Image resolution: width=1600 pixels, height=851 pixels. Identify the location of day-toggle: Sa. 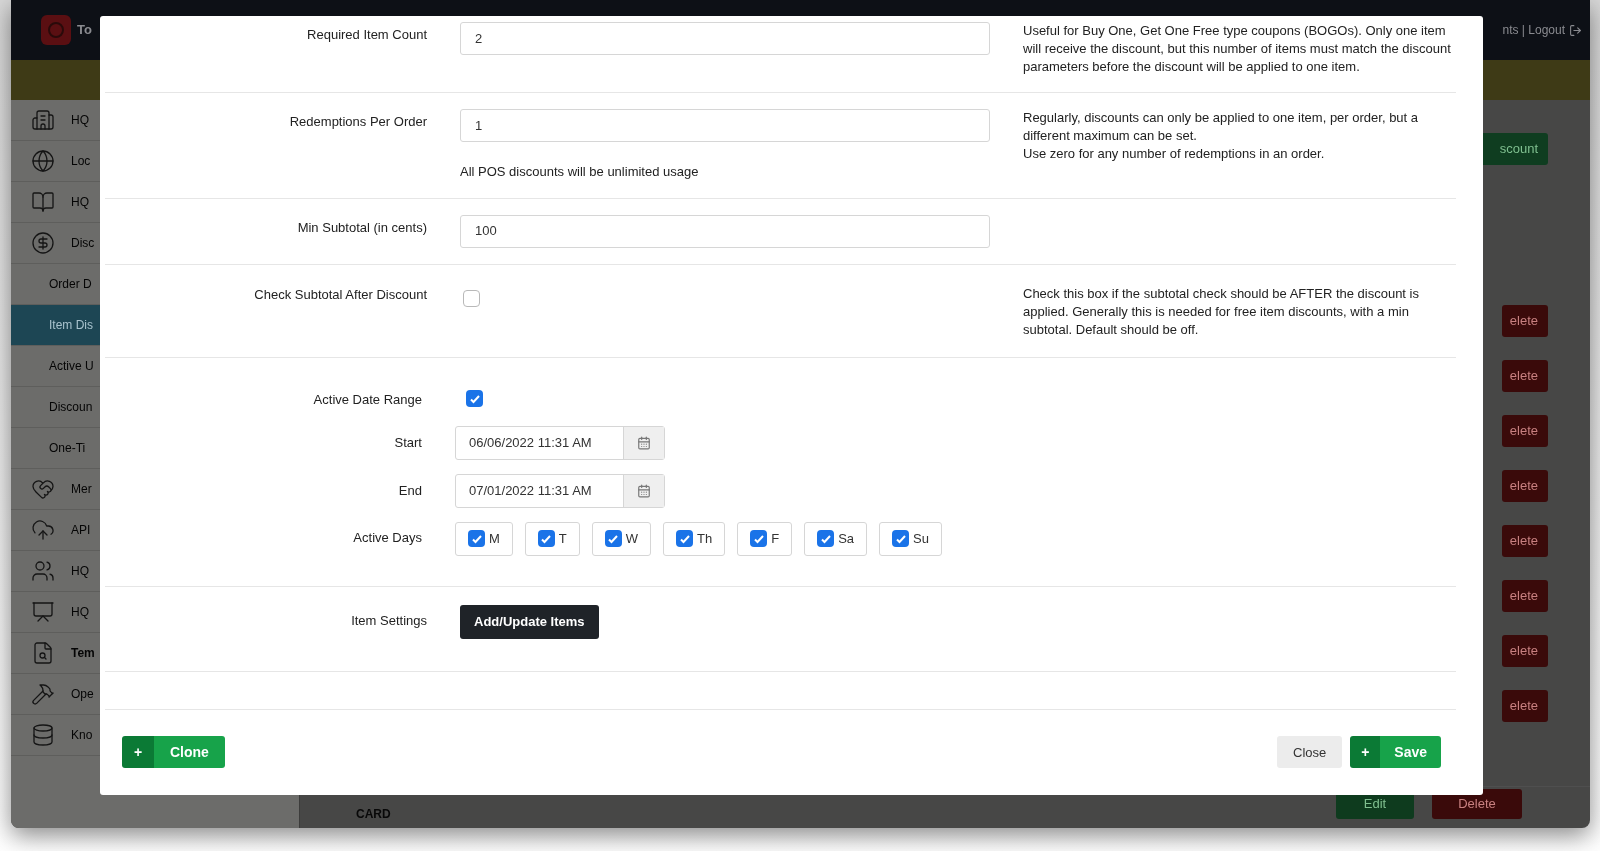
(836, 538).